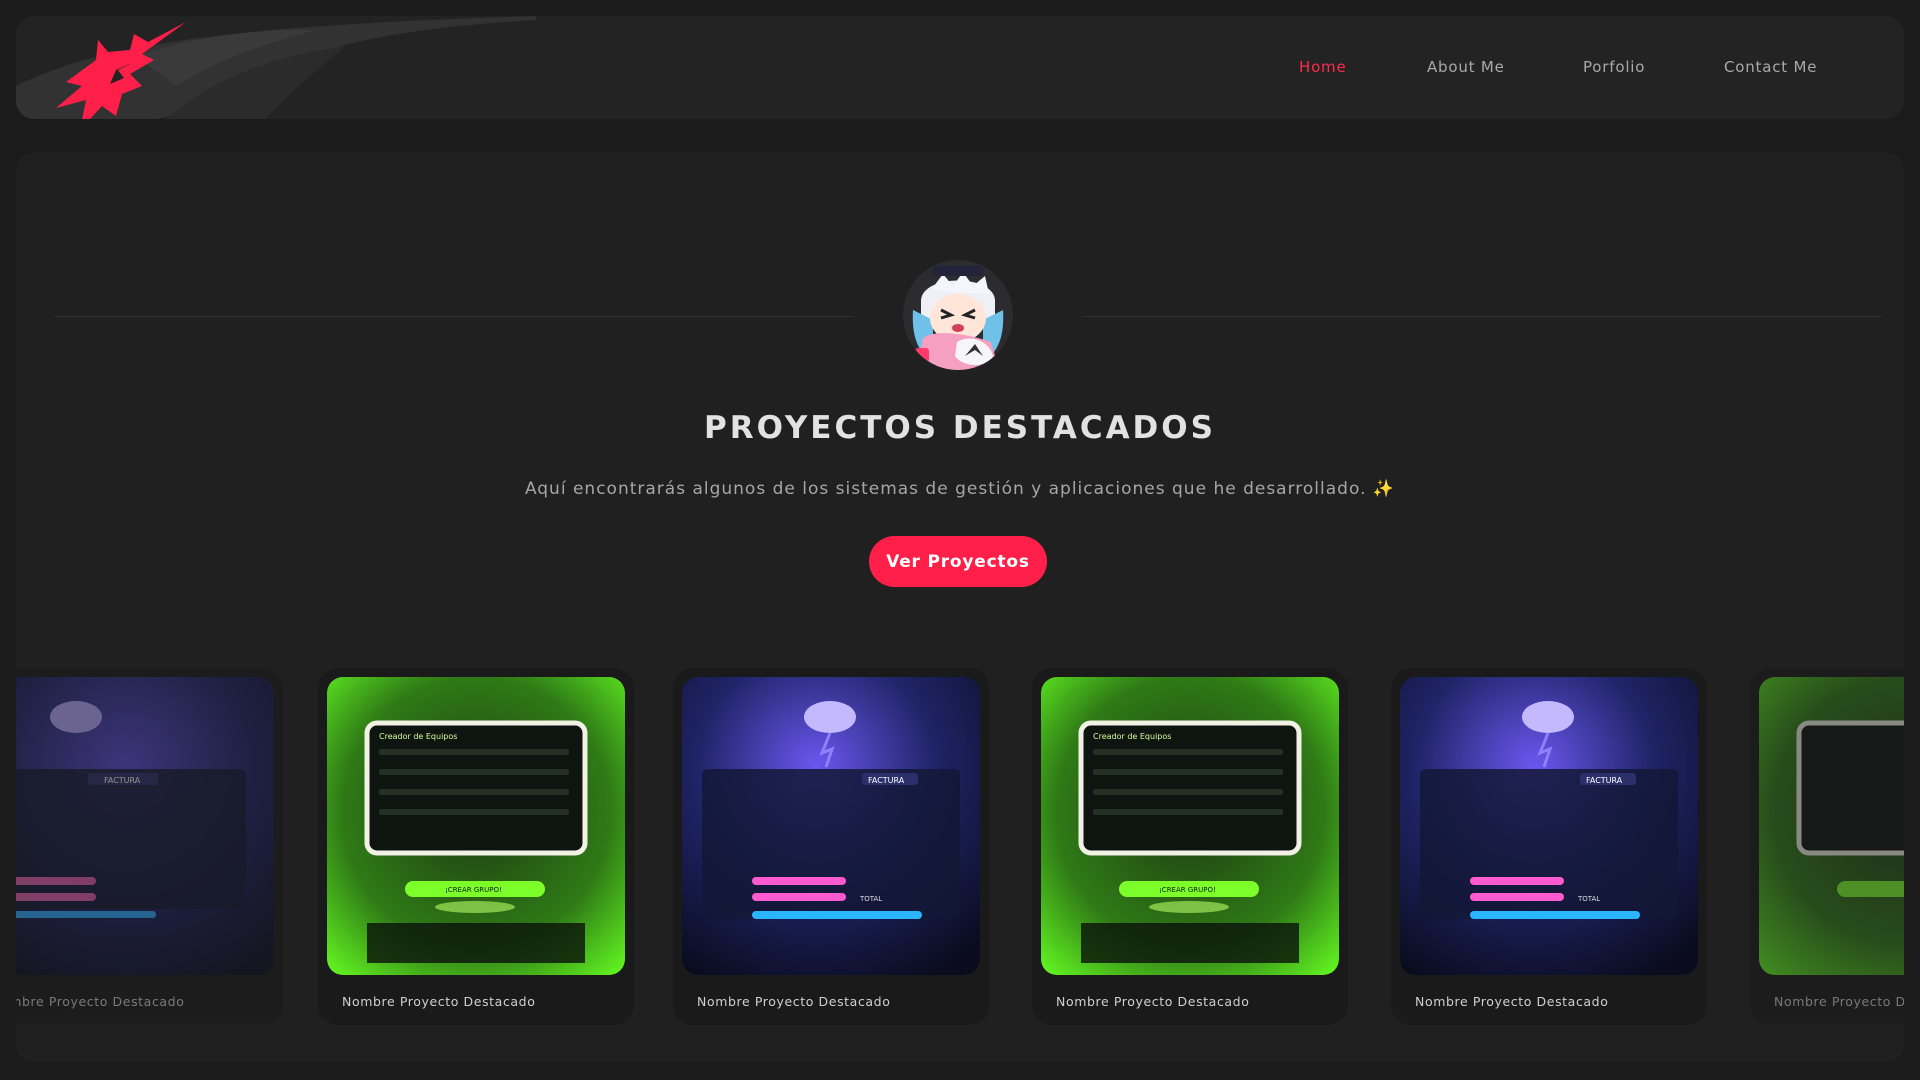 The image size is (1920, 1080). What do you see at coordinates (960, 428) in the screenshot?
I see `page-title: PROYECTOS DESTACADOS` at bounding box center [960, 428].